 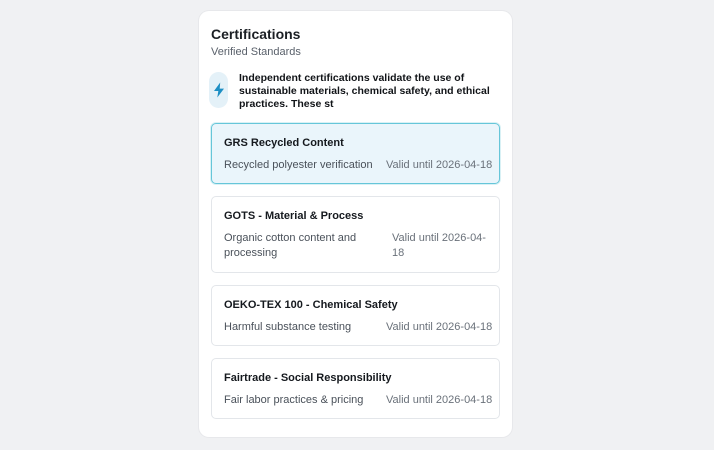 I want to click on certification-name: OEKO-TEX 100 - Chemical Safety, so click(x=311, y=305).